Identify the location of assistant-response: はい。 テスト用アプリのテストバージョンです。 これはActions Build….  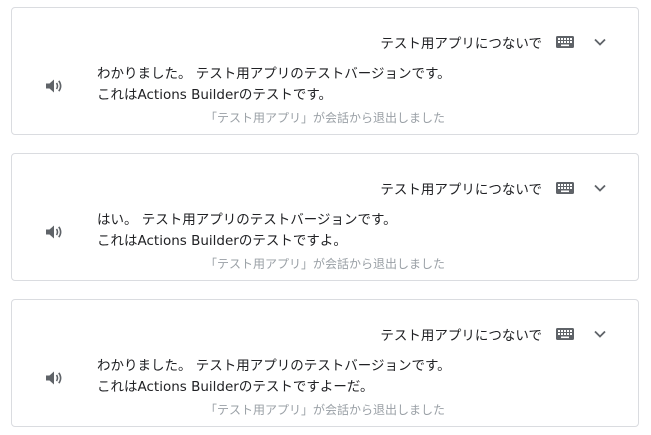
(247, 231).